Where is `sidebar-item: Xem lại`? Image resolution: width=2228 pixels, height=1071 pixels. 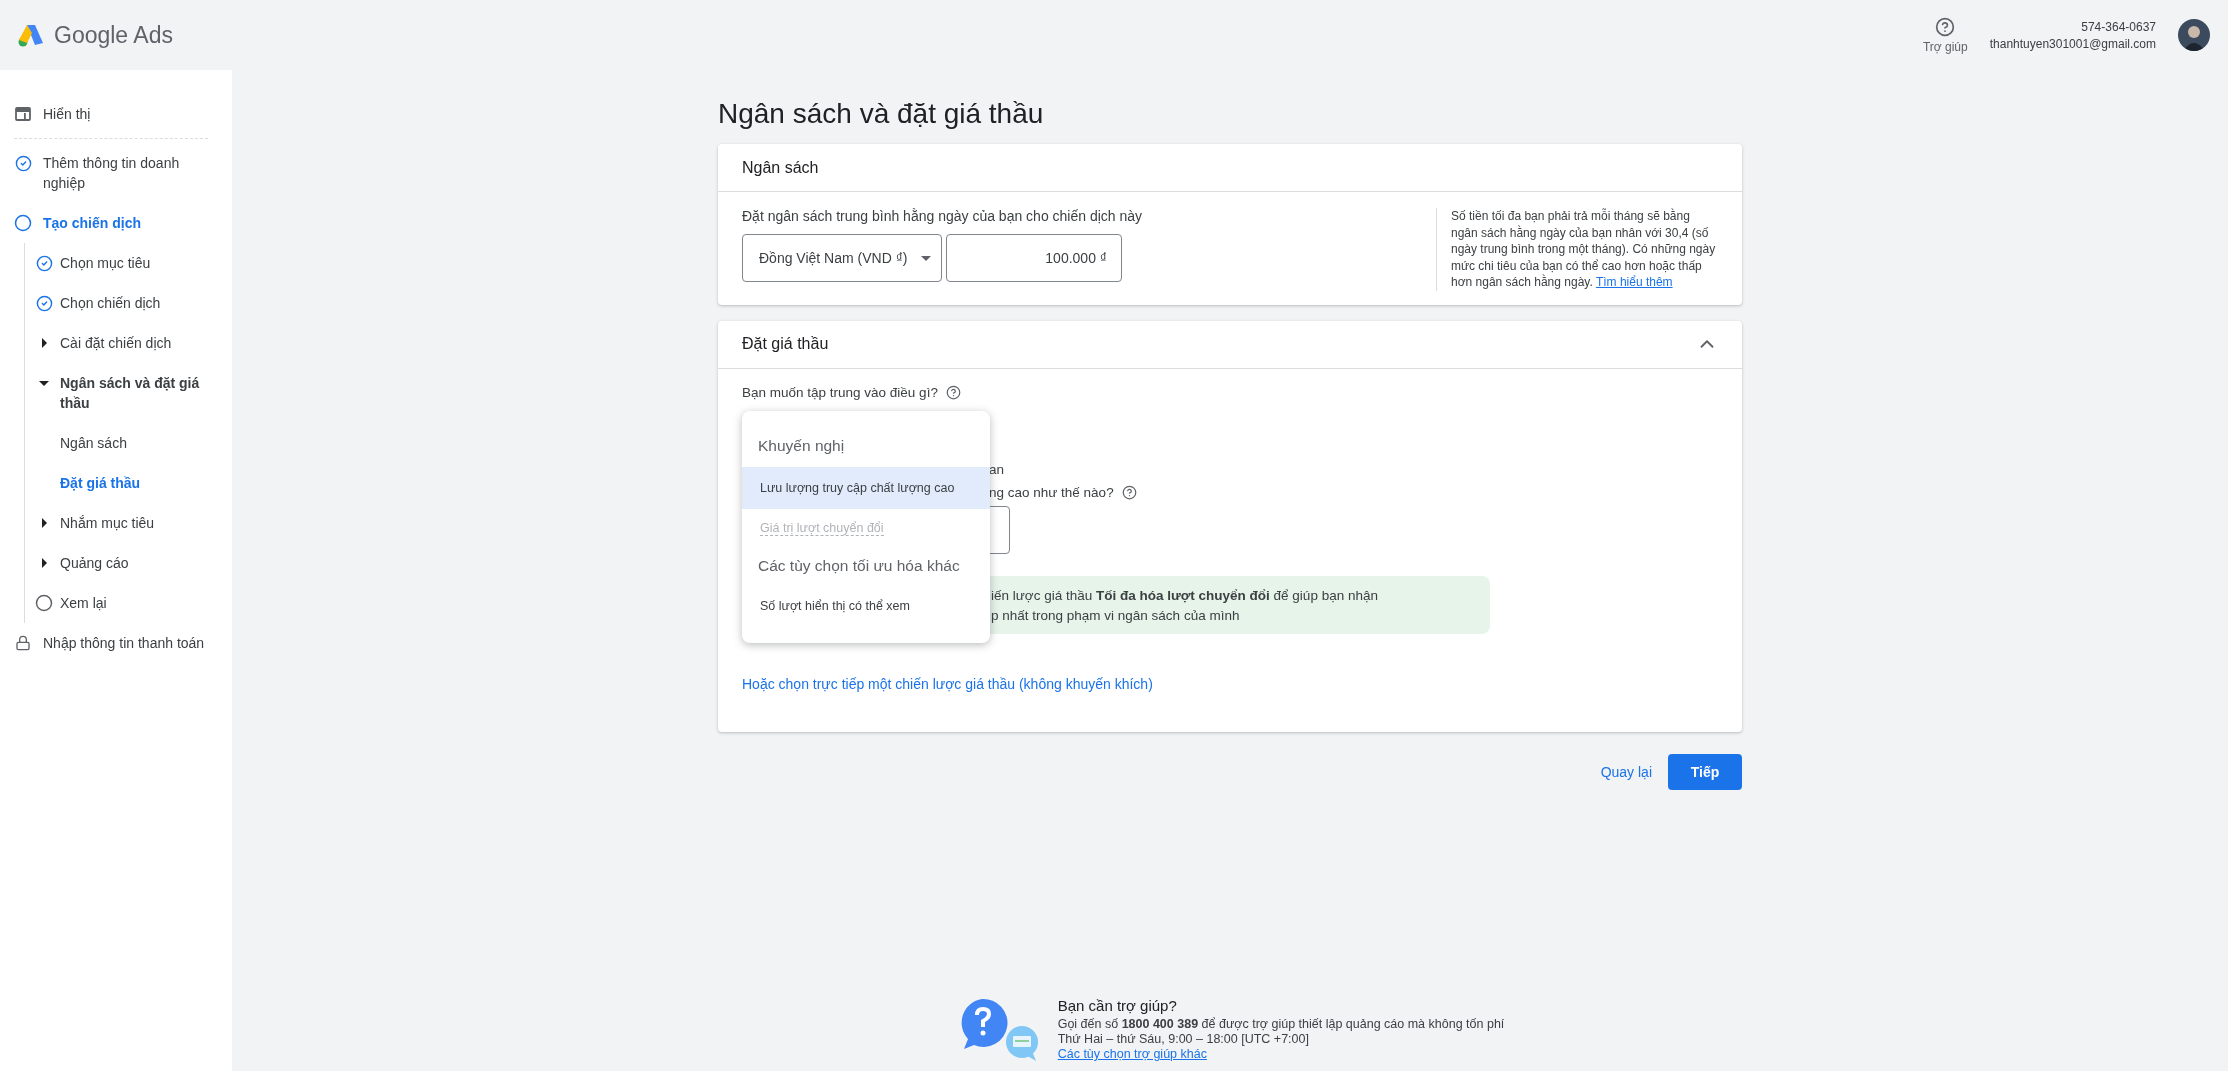
sidebar-item: Xem lại is located at coordinates (83, 603).